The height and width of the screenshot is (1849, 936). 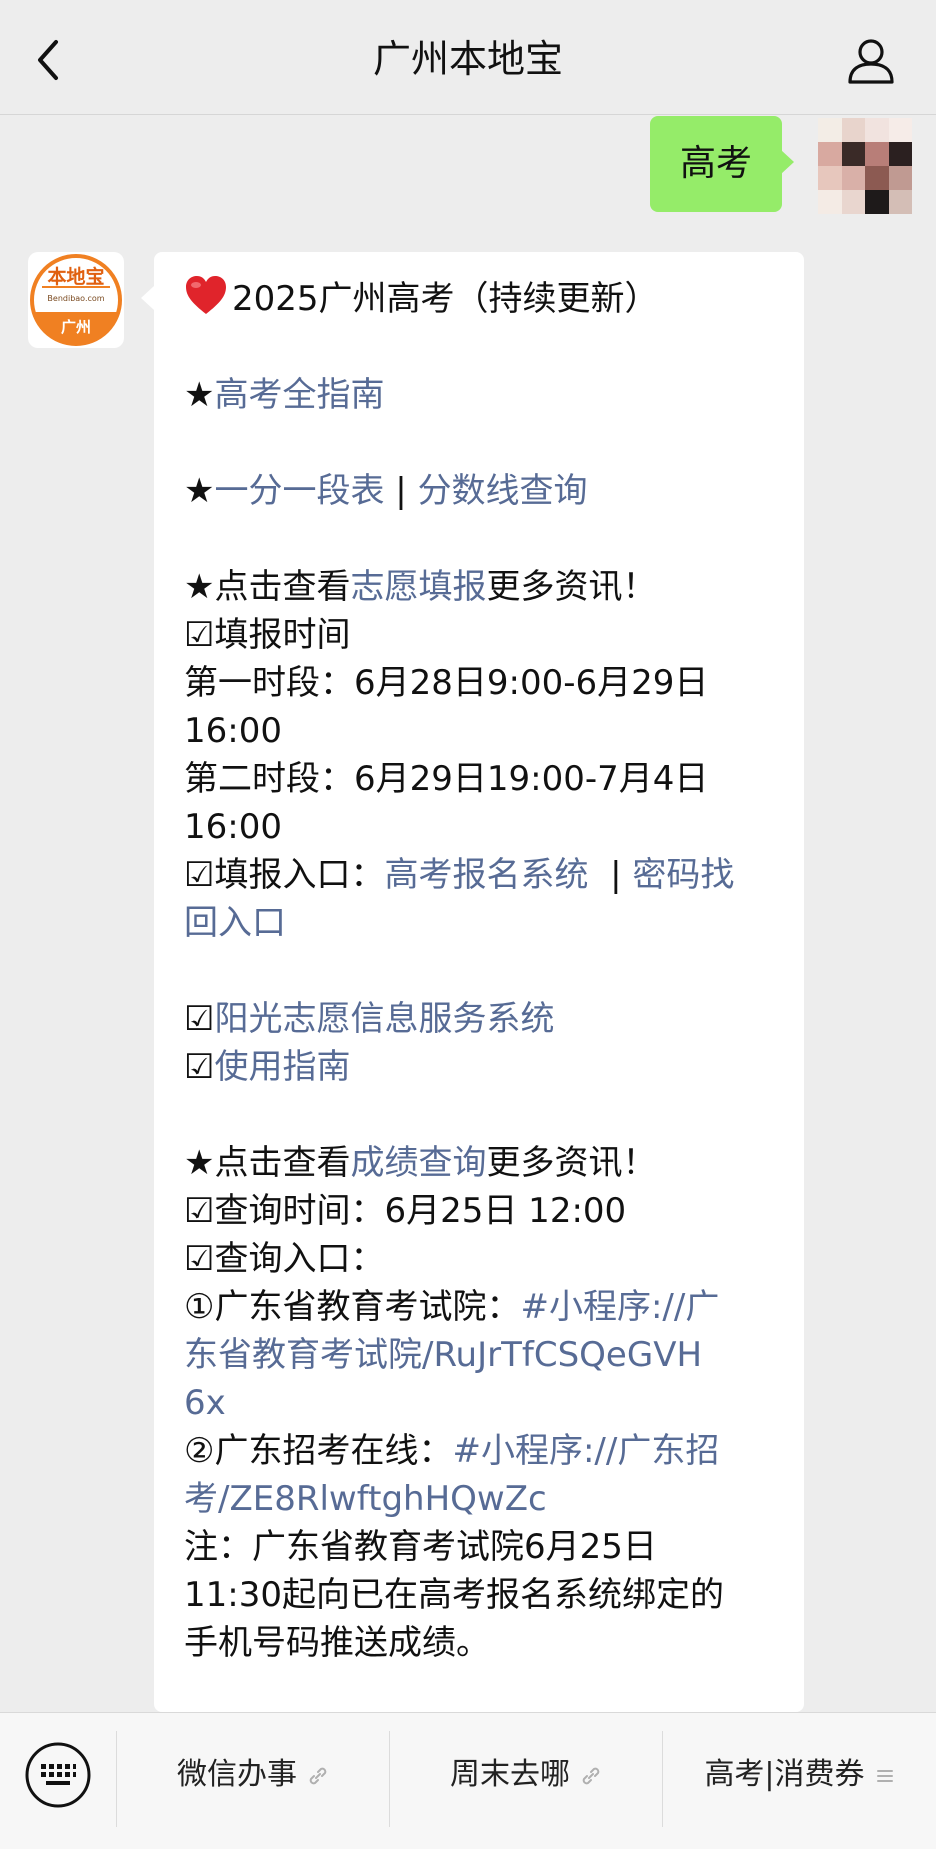 I want to click on usage-guide-link: 使用指南, so click(x=282, y=1067).